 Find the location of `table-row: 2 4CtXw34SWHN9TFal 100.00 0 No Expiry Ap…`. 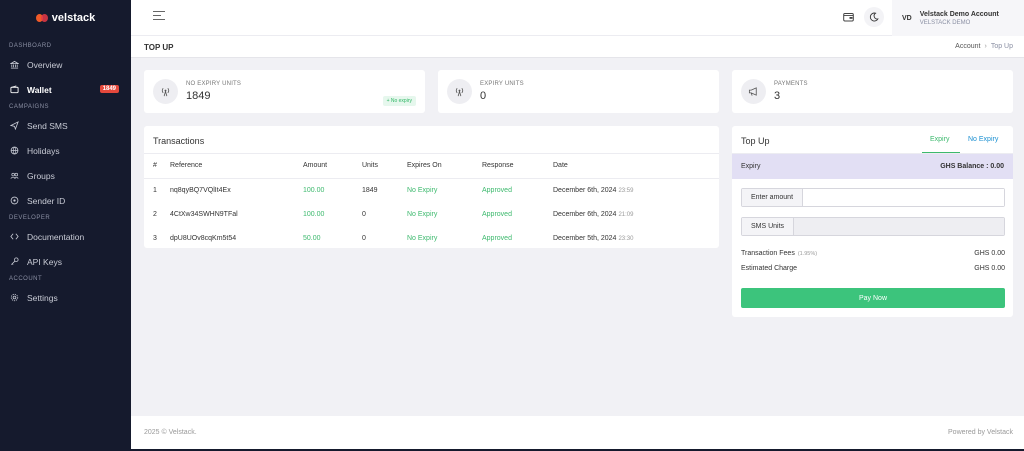

table-row: 2 4CtXw34SWHN9TFal 100.00 0 No Expiry Ap… is located at coordinates (431, 214).